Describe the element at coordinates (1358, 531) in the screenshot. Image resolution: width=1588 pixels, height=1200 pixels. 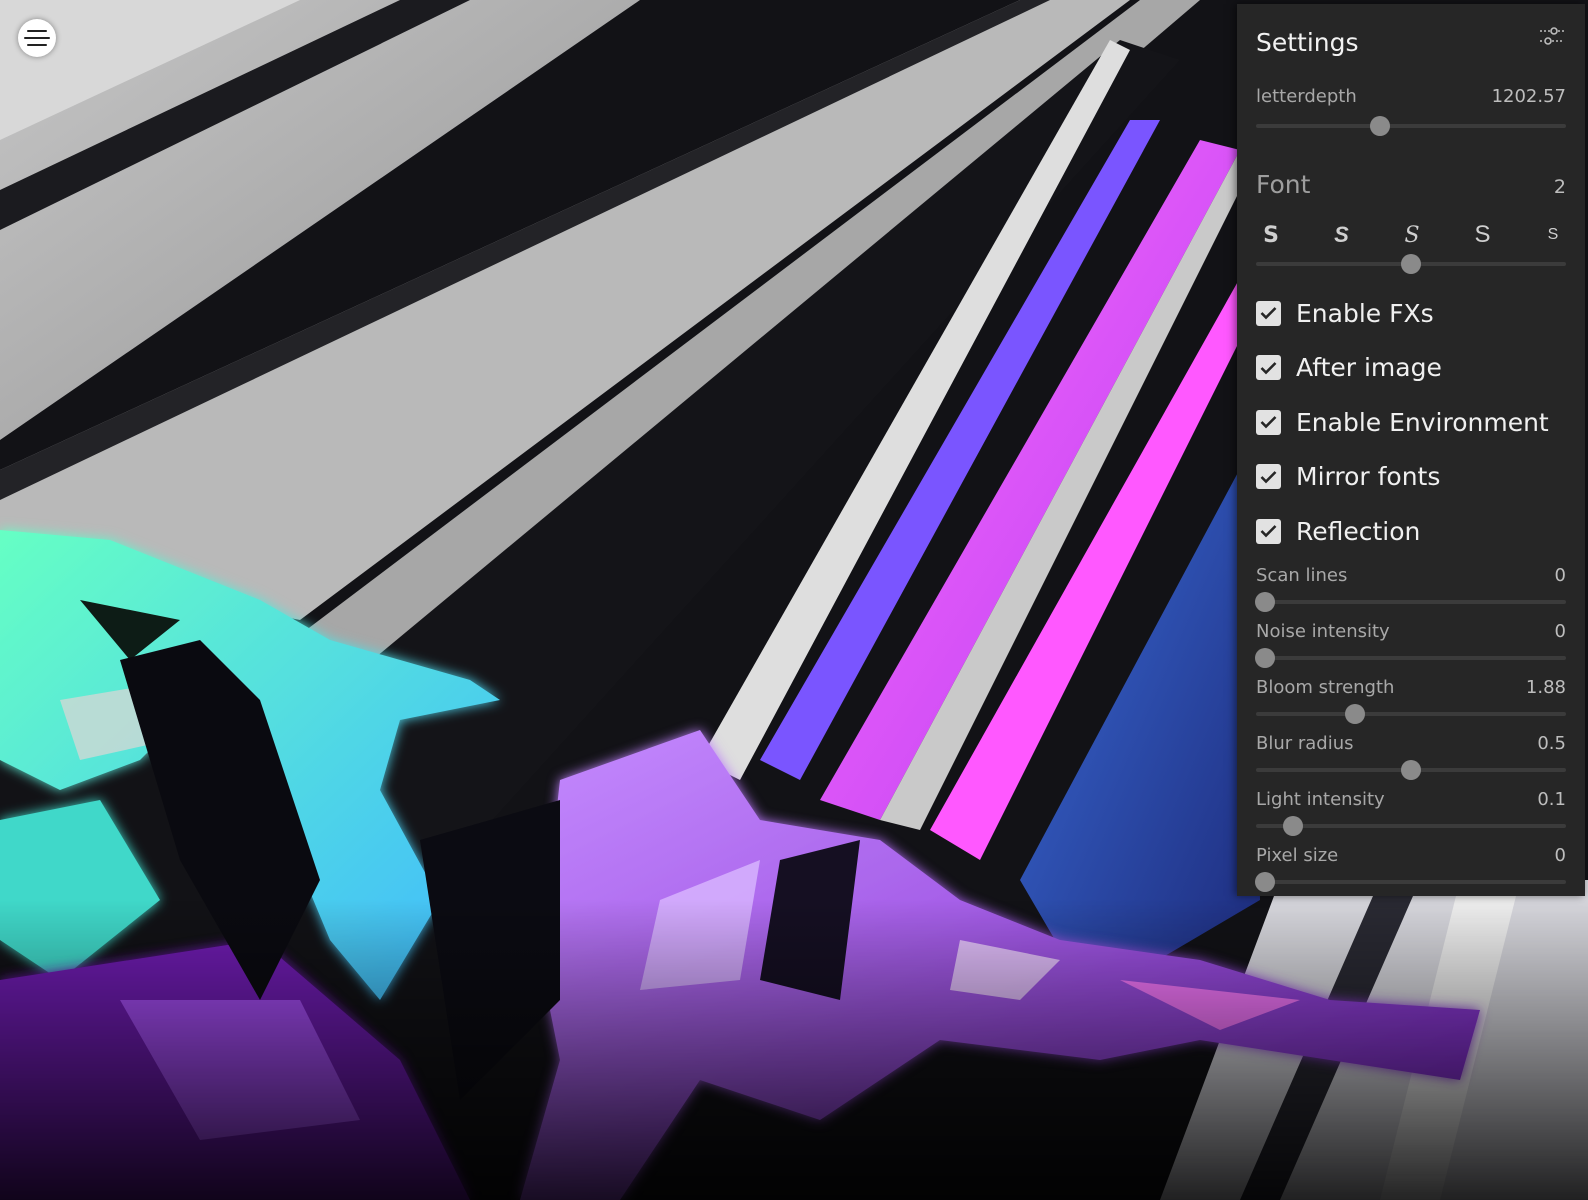
I see `reflection-label: Reflection` at that location.